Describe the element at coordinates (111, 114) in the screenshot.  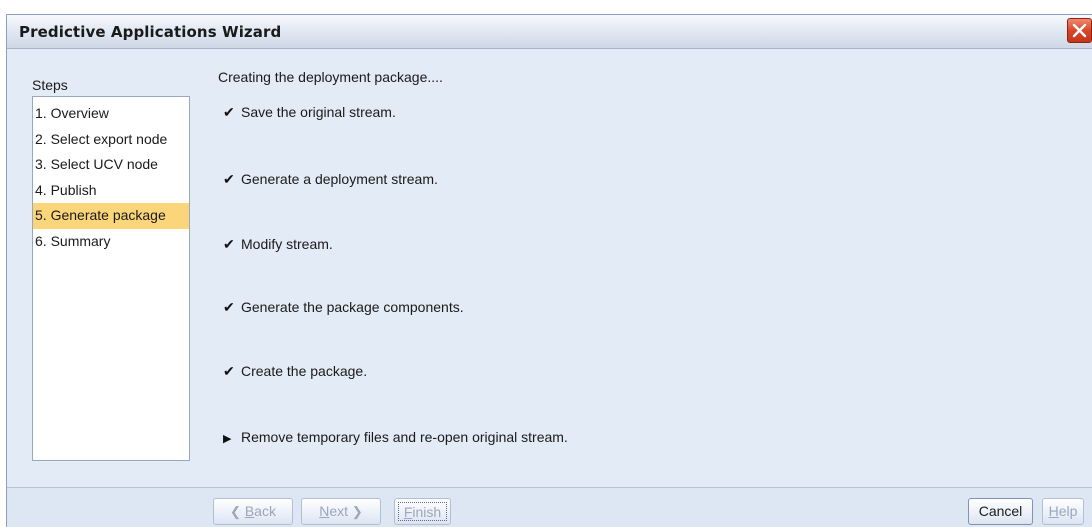
I see `step-item-overview: 1. Overview` at that location.